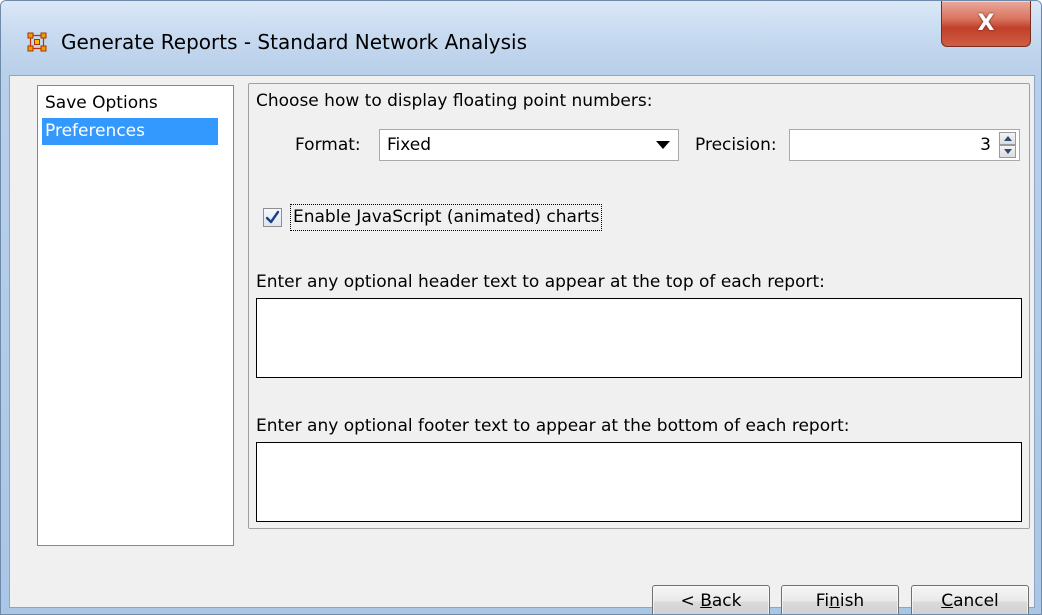 This screenshot has width=1042, height=615. What do you see at coordinates (1007, 151) in the screenshot?
I see `spinner-down-icon` at bounding box center [1007, 151].